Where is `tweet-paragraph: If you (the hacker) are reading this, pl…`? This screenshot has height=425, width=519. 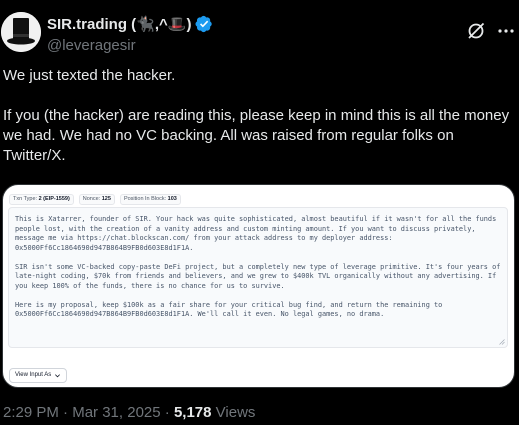 tweet-paragraph: If you (the hacker) are reading this, pl… is located at coordinates (256, 135).